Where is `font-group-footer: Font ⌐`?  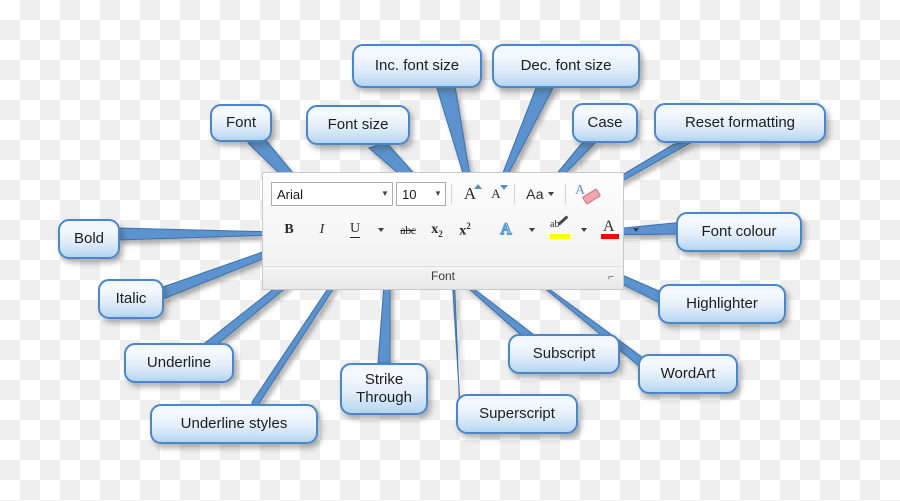
font-group-footer: Font ⌐ is located at coordinates (443, 277).